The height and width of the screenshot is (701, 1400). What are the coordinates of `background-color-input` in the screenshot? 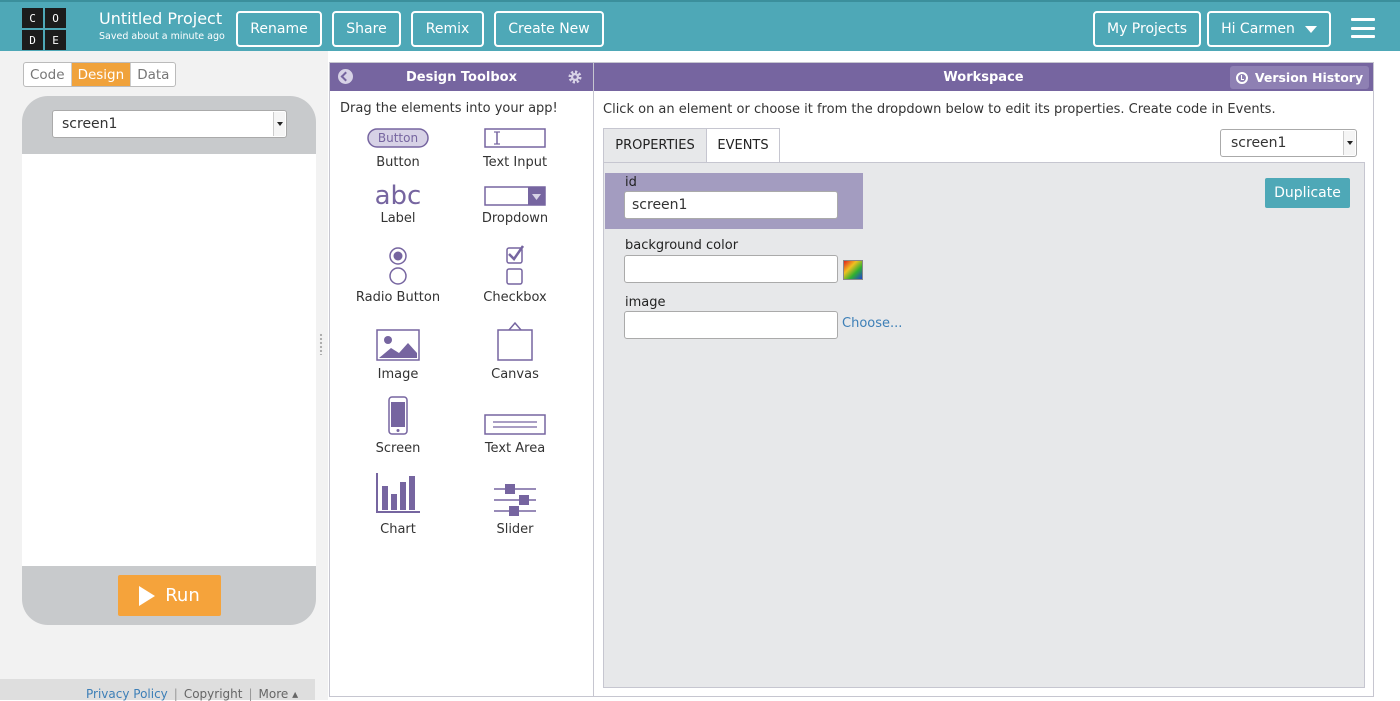 It's located at (731, 269).